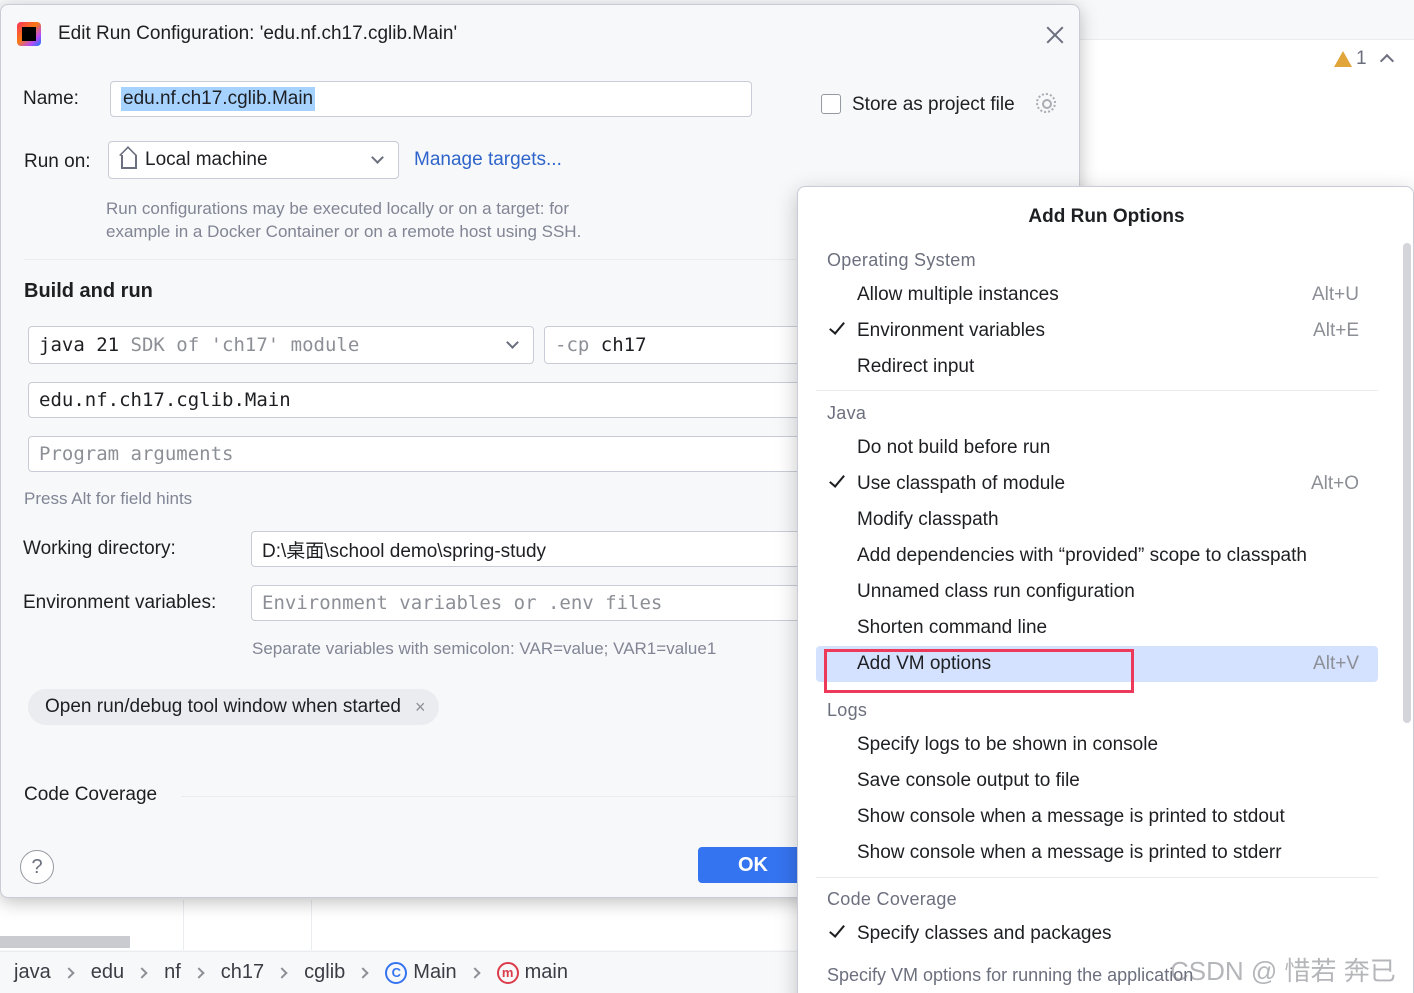  Describe the element at coordinates (831, 104) in the screenshot. I see `store-as-project-checkbox` at that location.